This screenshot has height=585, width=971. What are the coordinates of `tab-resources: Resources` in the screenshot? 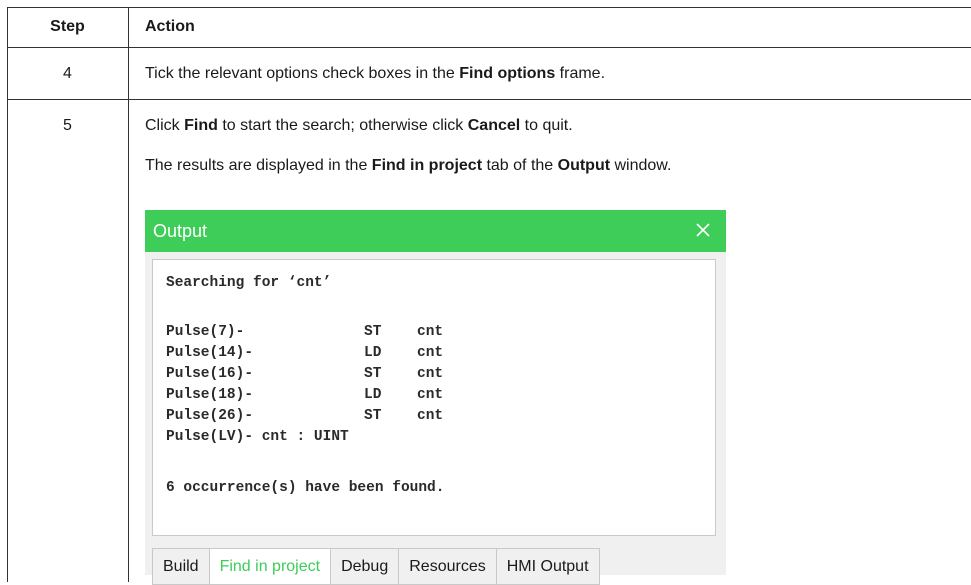 It's located at (447, 566).